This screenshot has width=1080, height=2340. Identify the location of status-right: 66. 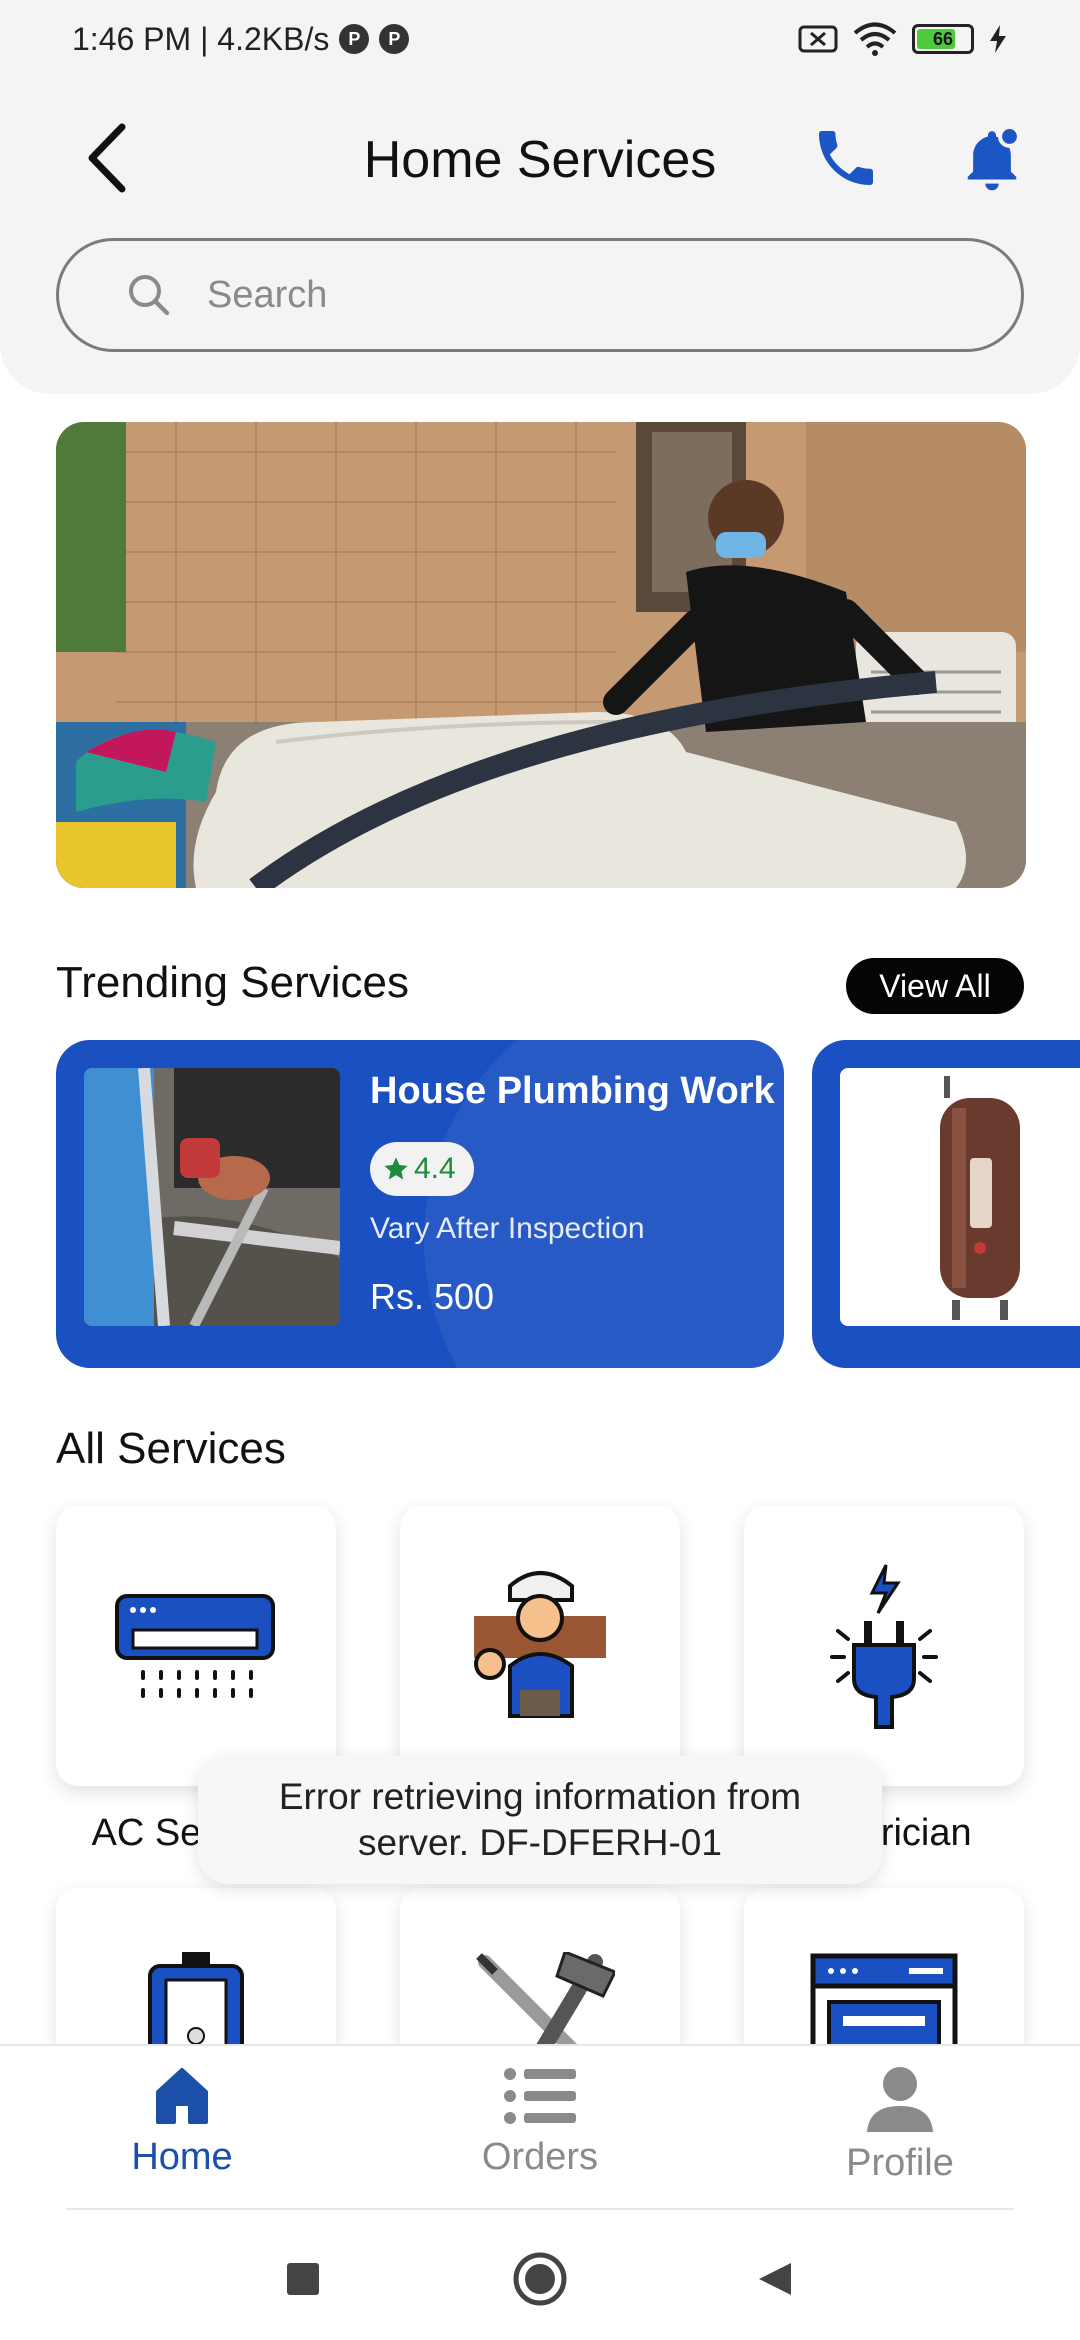
(903, 39).